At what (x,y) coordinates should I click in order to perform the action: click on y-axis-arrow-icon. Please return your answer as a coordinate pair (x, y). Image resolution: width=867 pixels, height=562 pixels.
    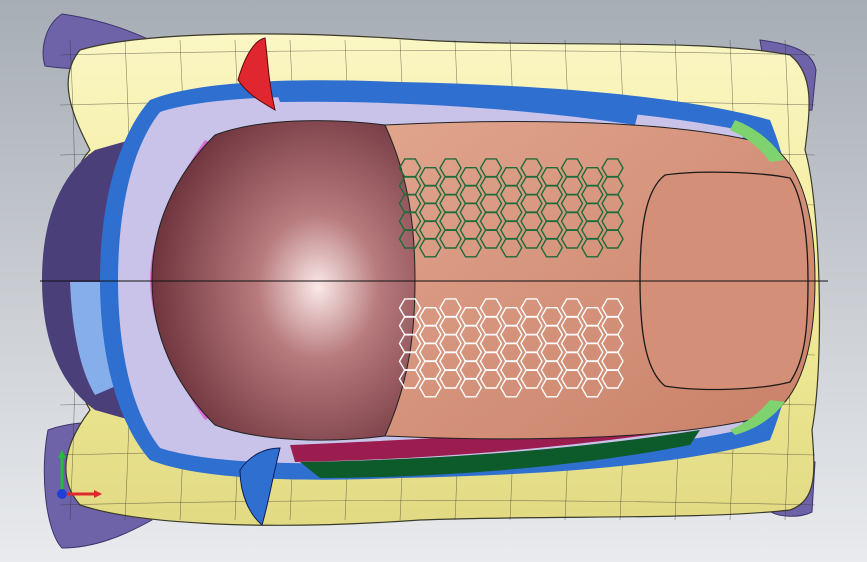
    Looking at the image, I should click on (62, 454).